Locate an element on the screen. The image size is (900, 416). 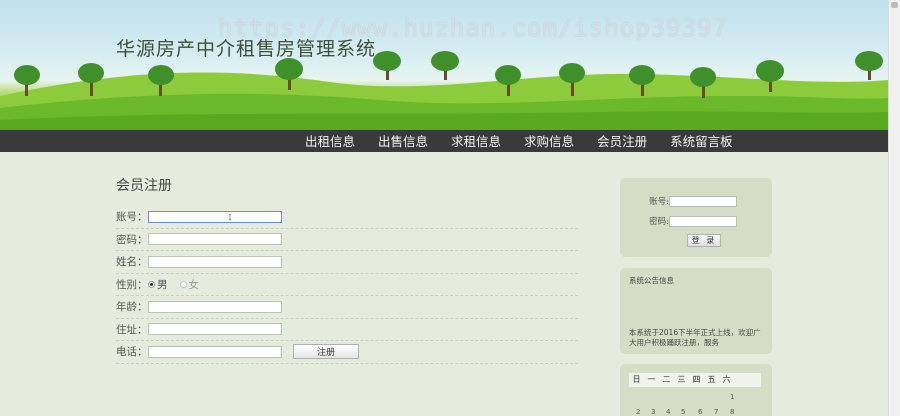
gender-label: 性别： is located at coordinates (132, 284).